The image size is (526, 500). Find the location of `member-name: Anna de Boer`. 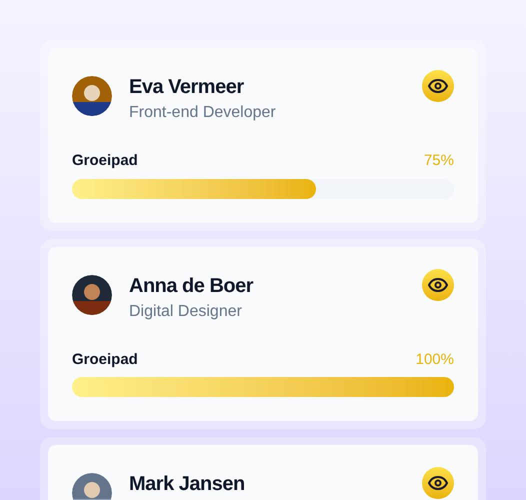

member-name: Anna de Boer is located at coordinates (191, 286).